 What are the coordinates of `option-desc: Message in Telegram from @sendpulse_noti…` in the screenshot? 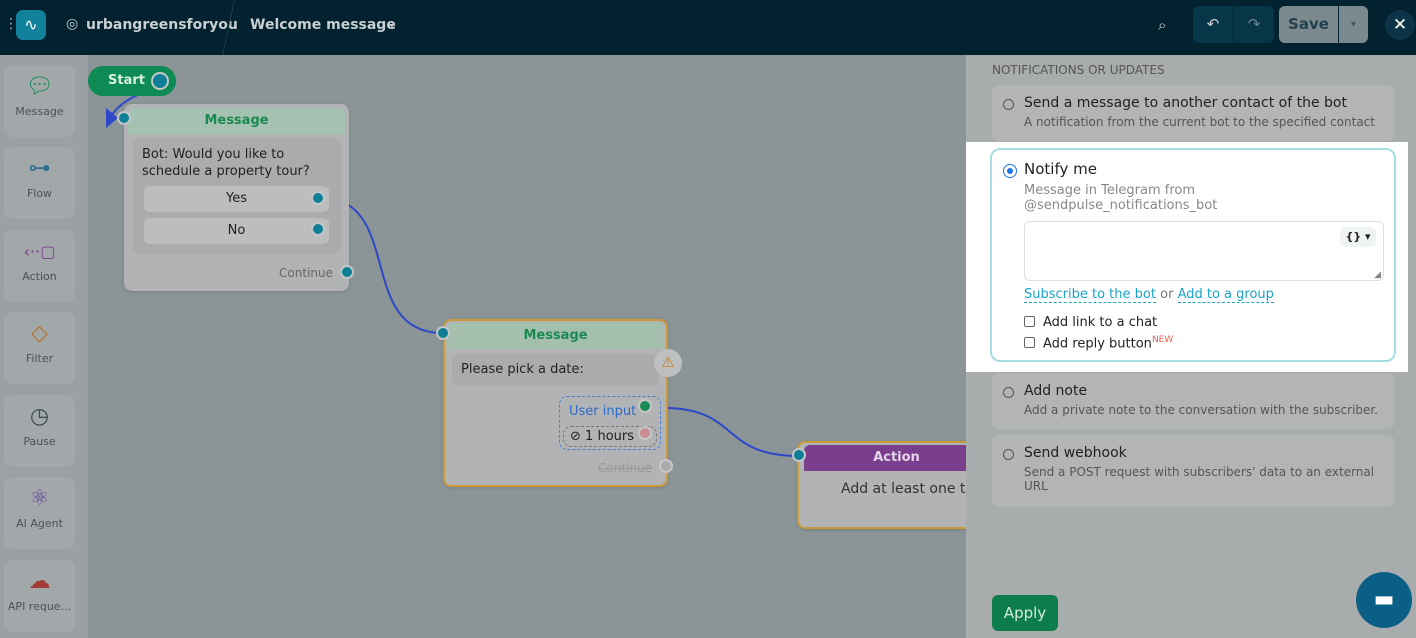 It's located at (1121, 198).